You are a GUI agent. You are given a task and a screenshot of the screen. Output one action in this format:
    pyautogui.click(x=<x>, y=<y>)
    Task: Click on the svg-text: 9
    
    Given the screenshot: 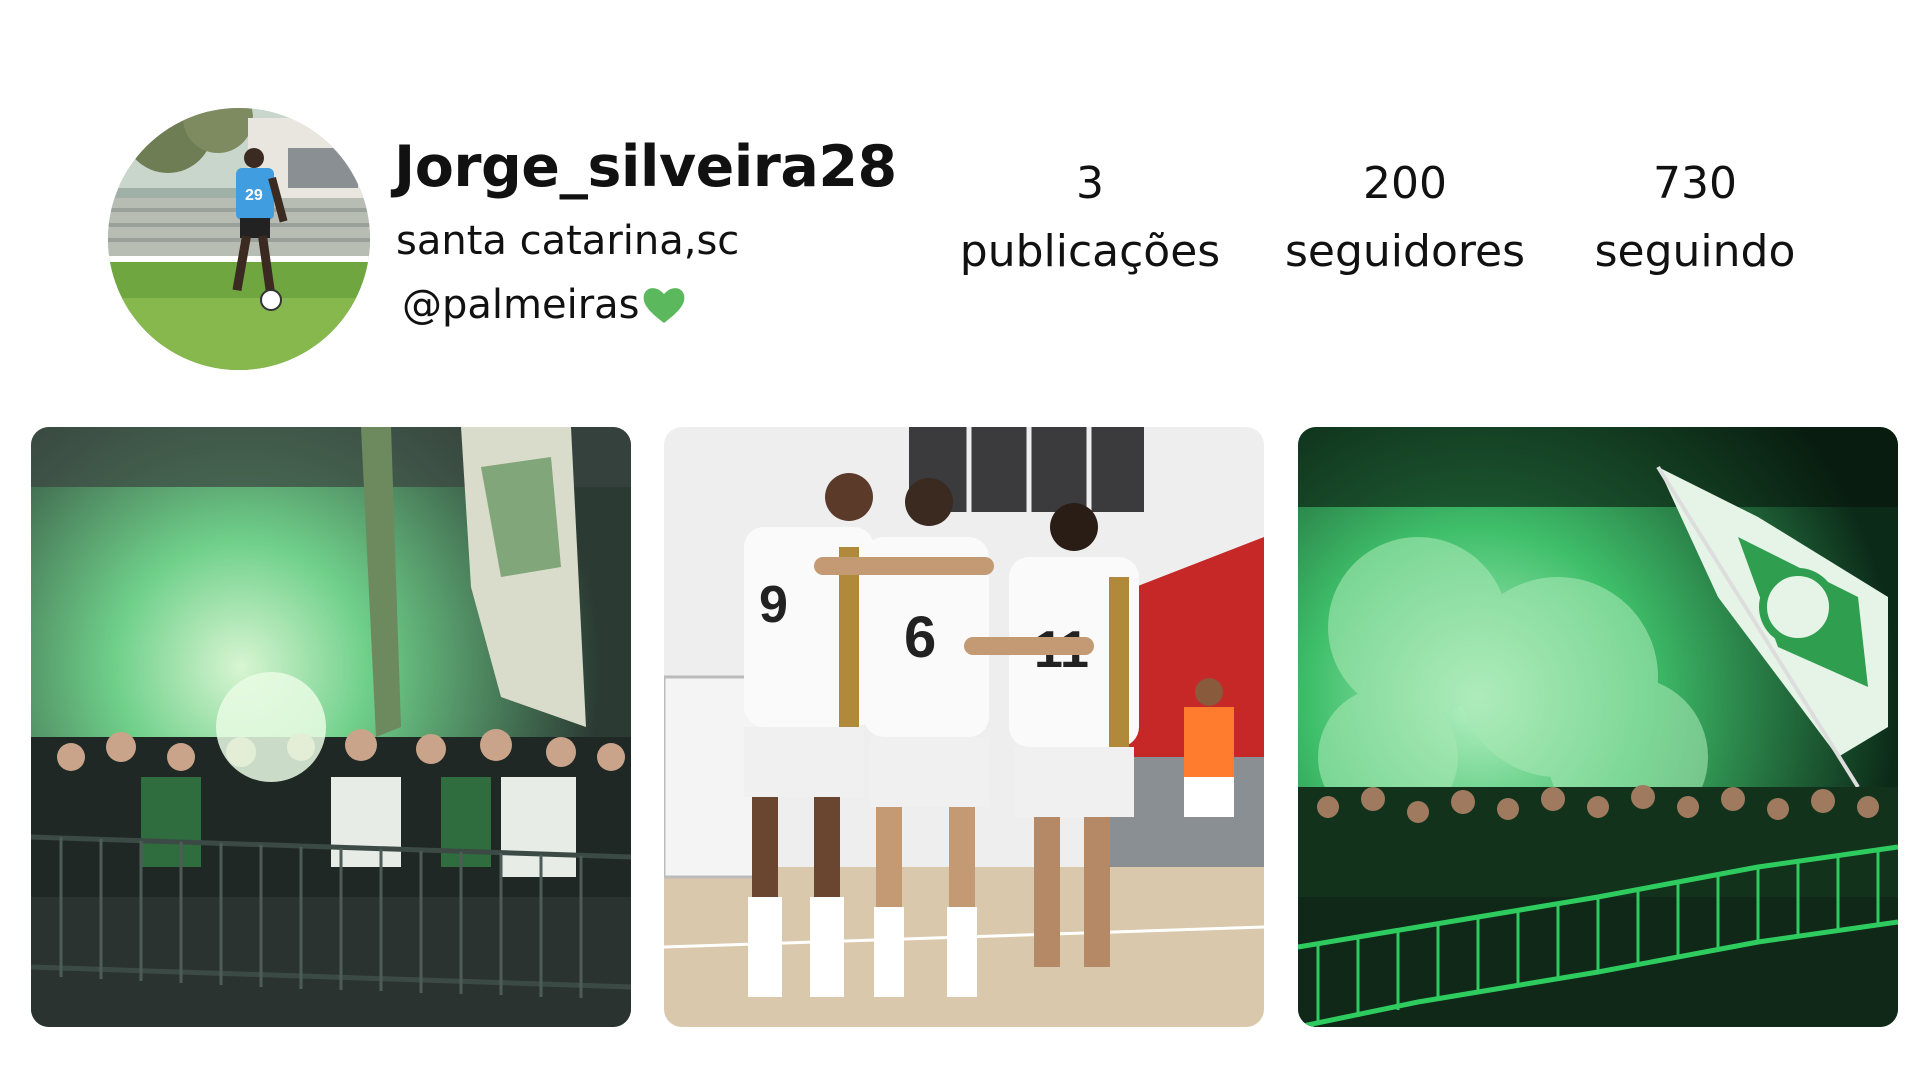 What is the action you would take?
    pyautogui.click(x=773, y=605)
    